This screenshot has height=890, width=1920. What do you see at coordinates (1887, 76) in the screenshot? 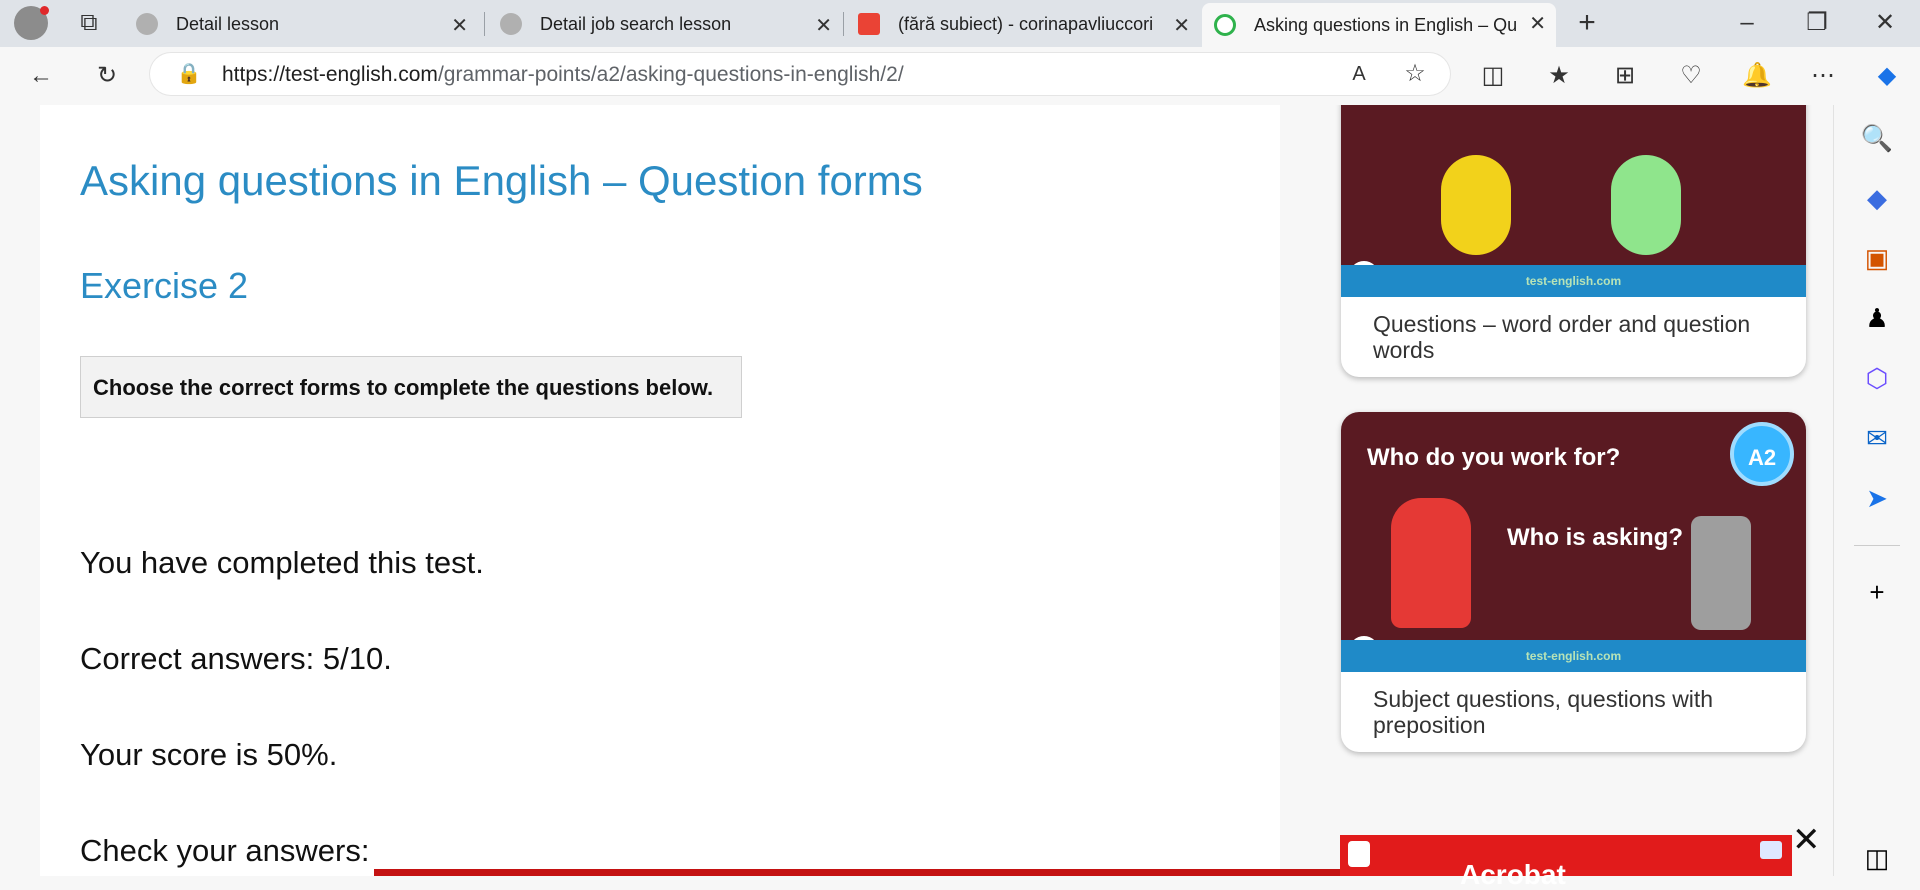
I see `copilot-icon: ◆` at bounding box center [1887, 76].